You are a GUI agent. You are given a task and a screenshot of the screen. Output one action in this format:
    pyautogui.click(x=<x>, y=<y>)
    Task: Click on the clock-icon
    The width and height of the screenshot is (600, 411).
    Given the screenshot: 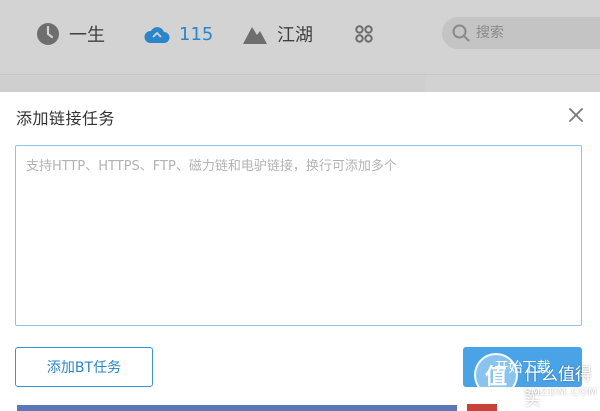 What is the action you would take?
    pyautogui.click(x=48, y=34)
    